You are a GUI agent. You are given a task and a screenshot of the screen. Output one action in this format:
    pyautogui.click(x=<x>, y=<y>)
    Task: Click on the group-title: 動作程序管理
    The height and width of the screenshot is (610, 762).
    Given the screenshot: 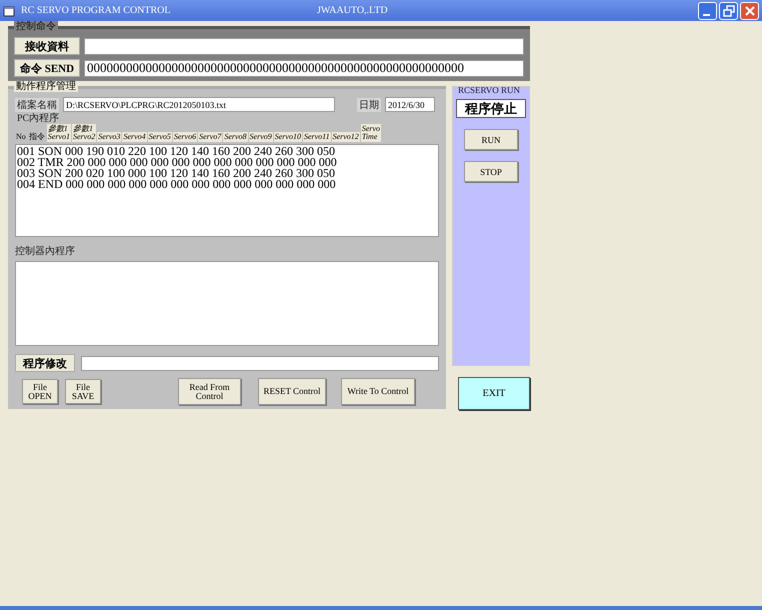 What is the action you would take?
    pyautogui.click(x=46, y=86)
    